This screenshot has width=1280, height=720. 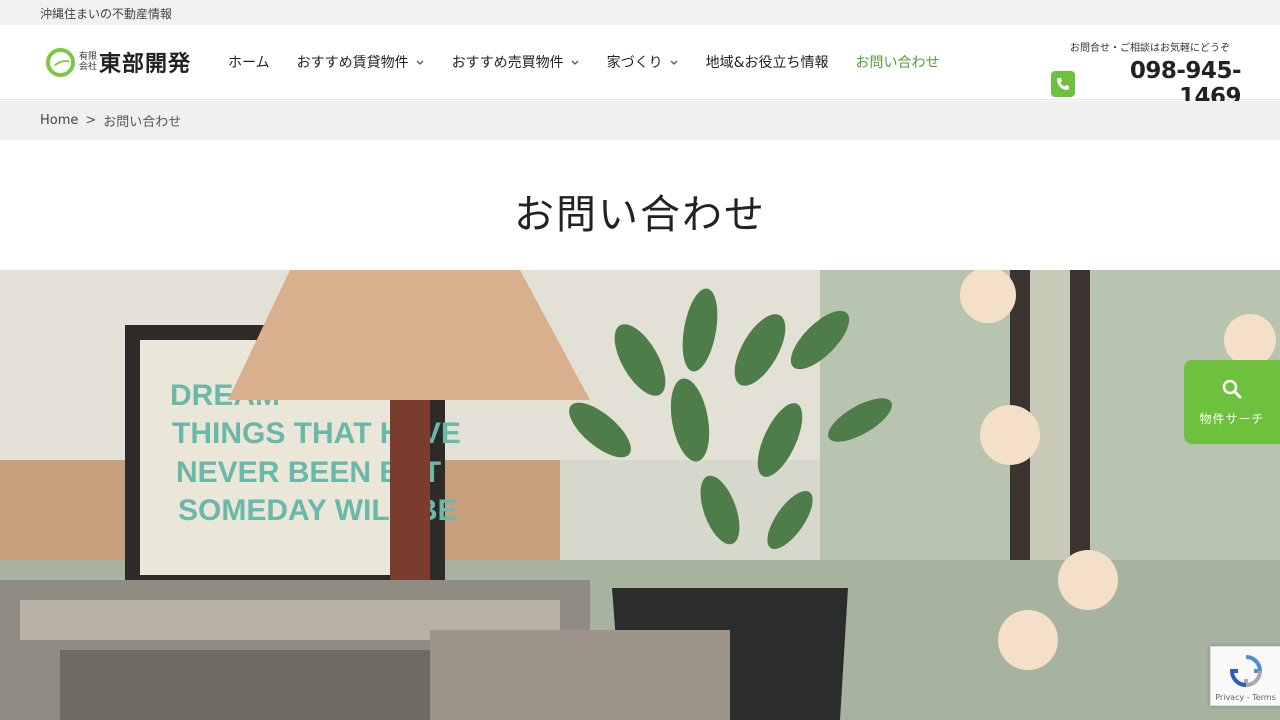 What do you see at coordinates (1232, 402) in the screenshot?
I see `property-search-tab: 物件サーチ` at bounding box center [1232, 402].